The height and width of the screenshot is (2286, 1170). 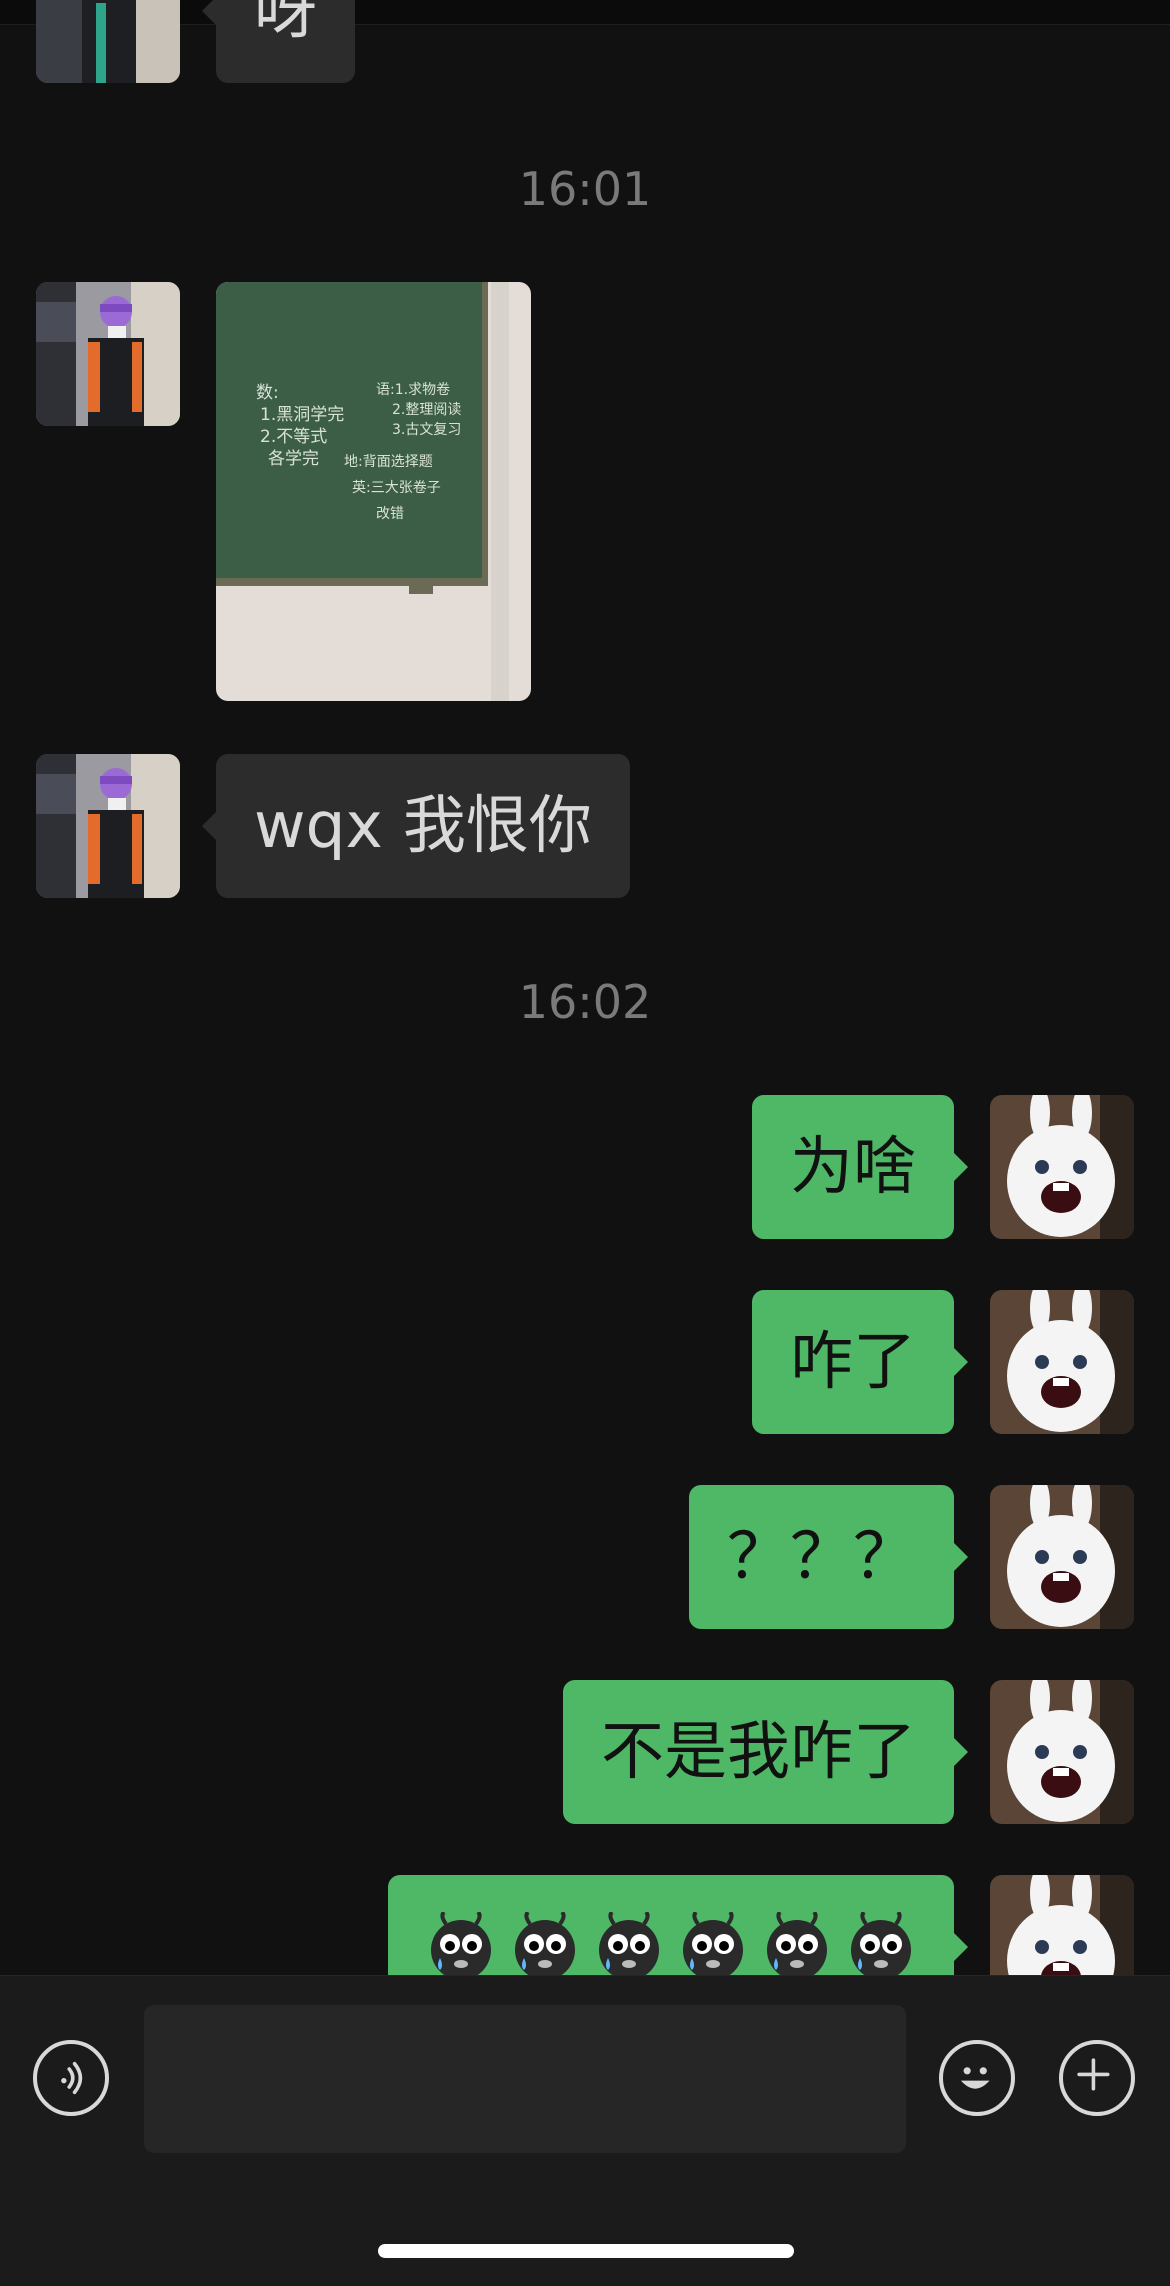 I want to click on timestamp: 16:02, so click(x=585, y=1002).